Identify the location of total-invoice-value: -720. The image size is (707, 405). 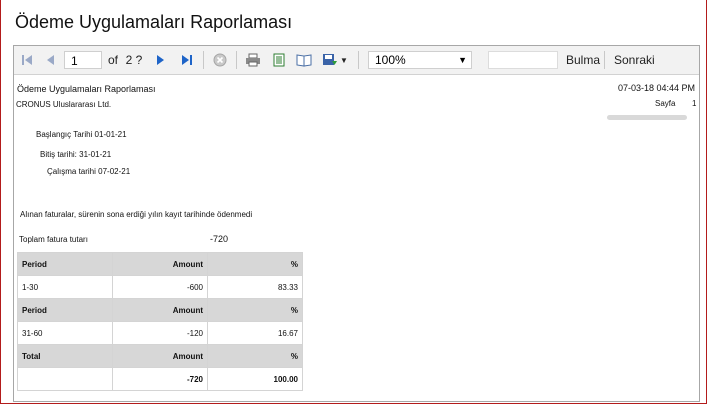
(219, 239).